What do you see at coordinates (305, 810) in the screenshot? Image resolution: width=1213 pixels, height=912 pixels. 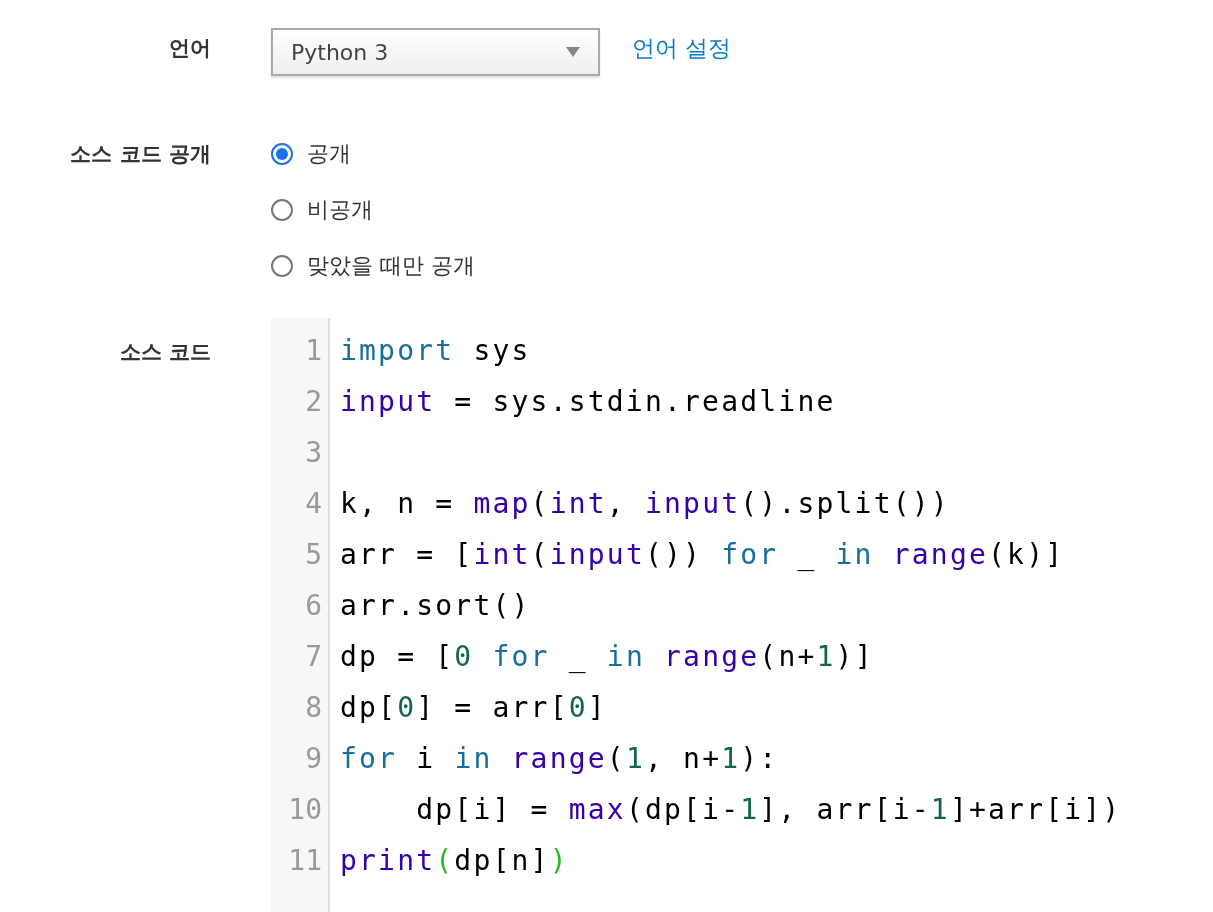 I see `line-number: 10` at bounding box center [305, 810].